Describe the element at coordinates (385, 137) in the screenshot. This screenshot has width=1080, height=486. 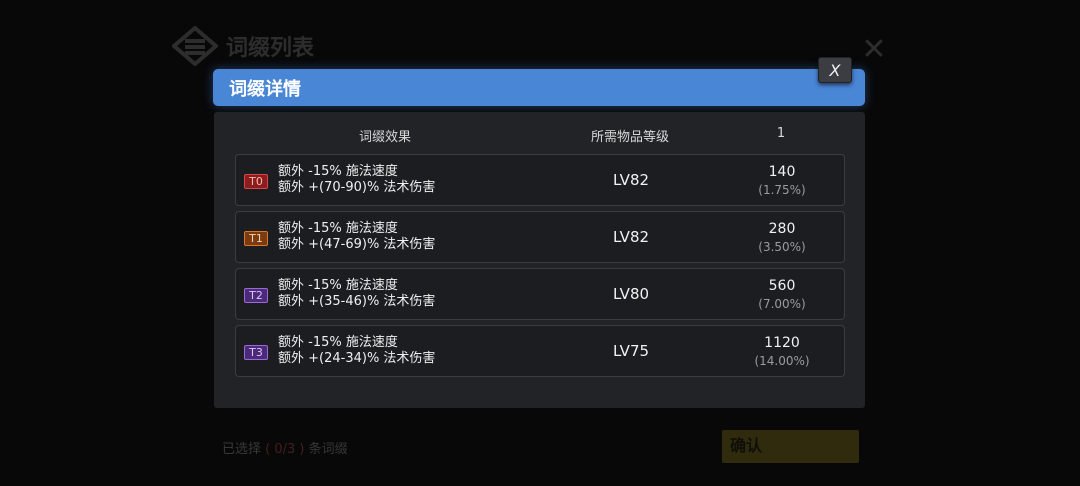
I see `column-header-effect: 词缀效果` at that location.